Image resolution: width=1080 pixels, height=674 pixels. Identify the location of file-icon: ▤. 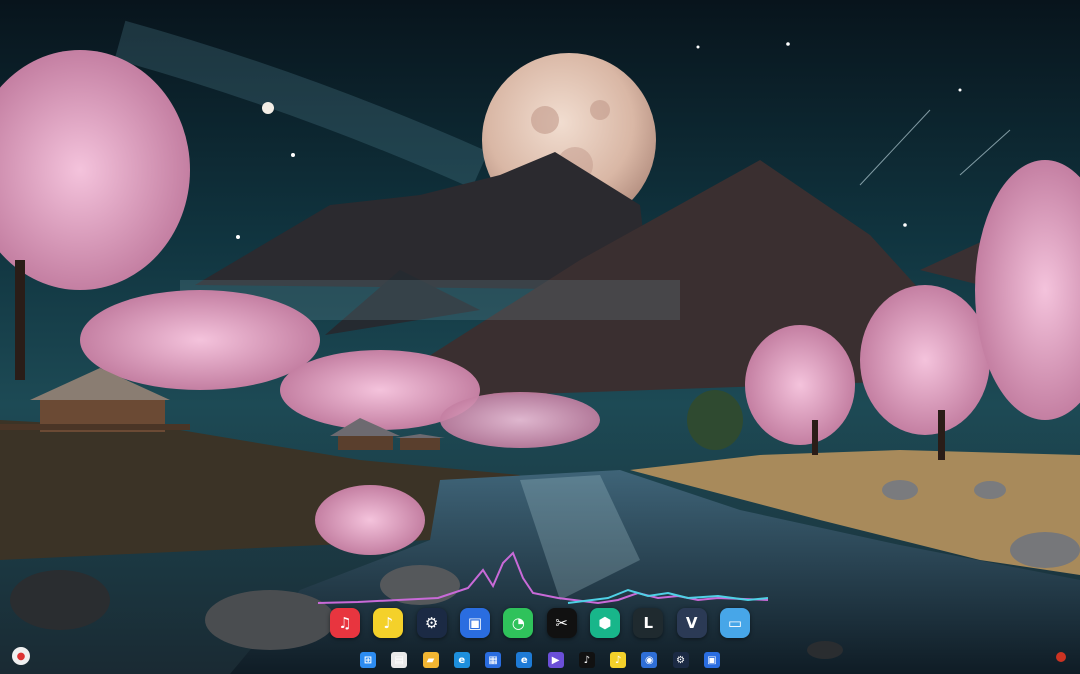
(399, 660).